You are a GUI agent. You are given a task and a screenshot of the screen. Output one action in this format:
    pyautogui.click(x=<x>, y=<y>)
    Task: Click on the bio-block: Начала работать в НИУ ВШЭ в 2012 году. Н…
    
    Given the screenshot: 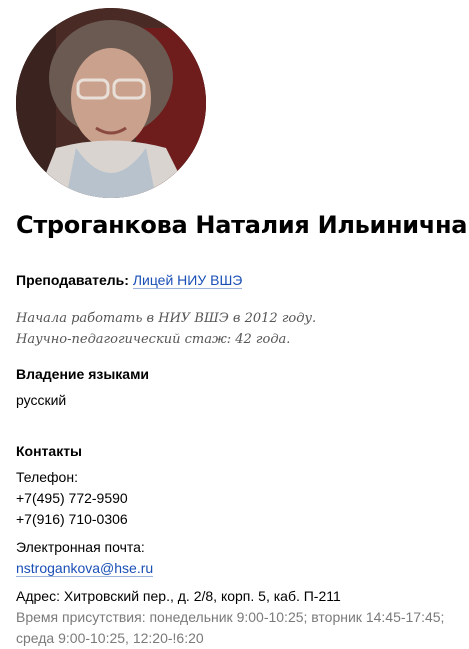 What is the action you would take?
    pyautogui.click(x=166, y=329)
    